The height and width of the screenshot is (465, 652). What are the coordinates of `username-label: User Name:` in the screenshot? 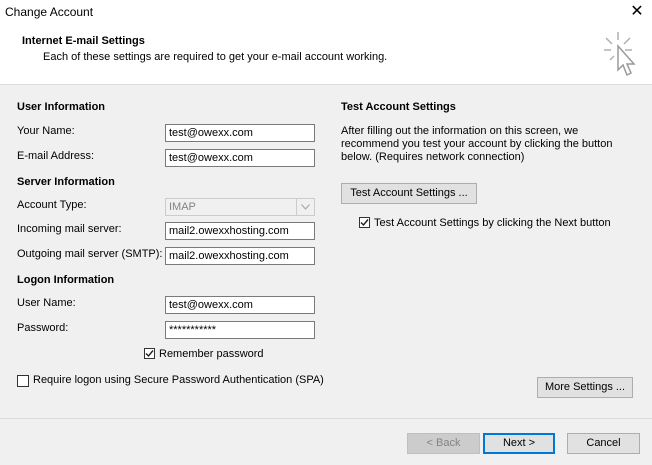 It's located at (46, 303).